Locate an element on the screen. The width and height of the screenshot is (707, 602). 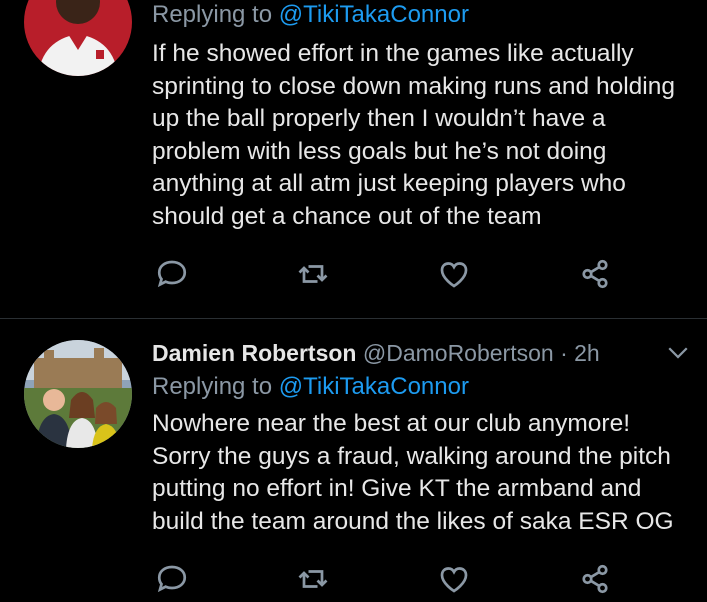
user-handle: @DamoRobertson is located at coordinates (458, 353).